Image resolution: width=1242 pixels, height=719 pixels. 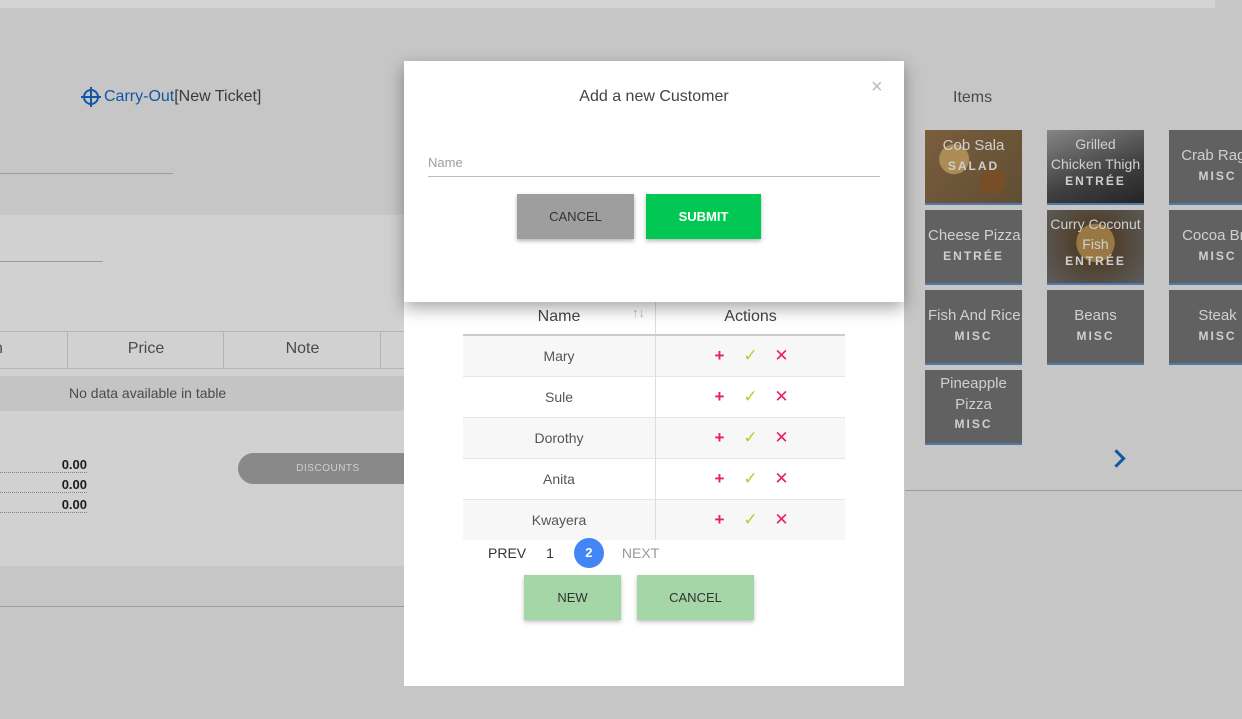 I want to click on pagination: PREV 1 2 NEXT, so click(x=583, y=553).